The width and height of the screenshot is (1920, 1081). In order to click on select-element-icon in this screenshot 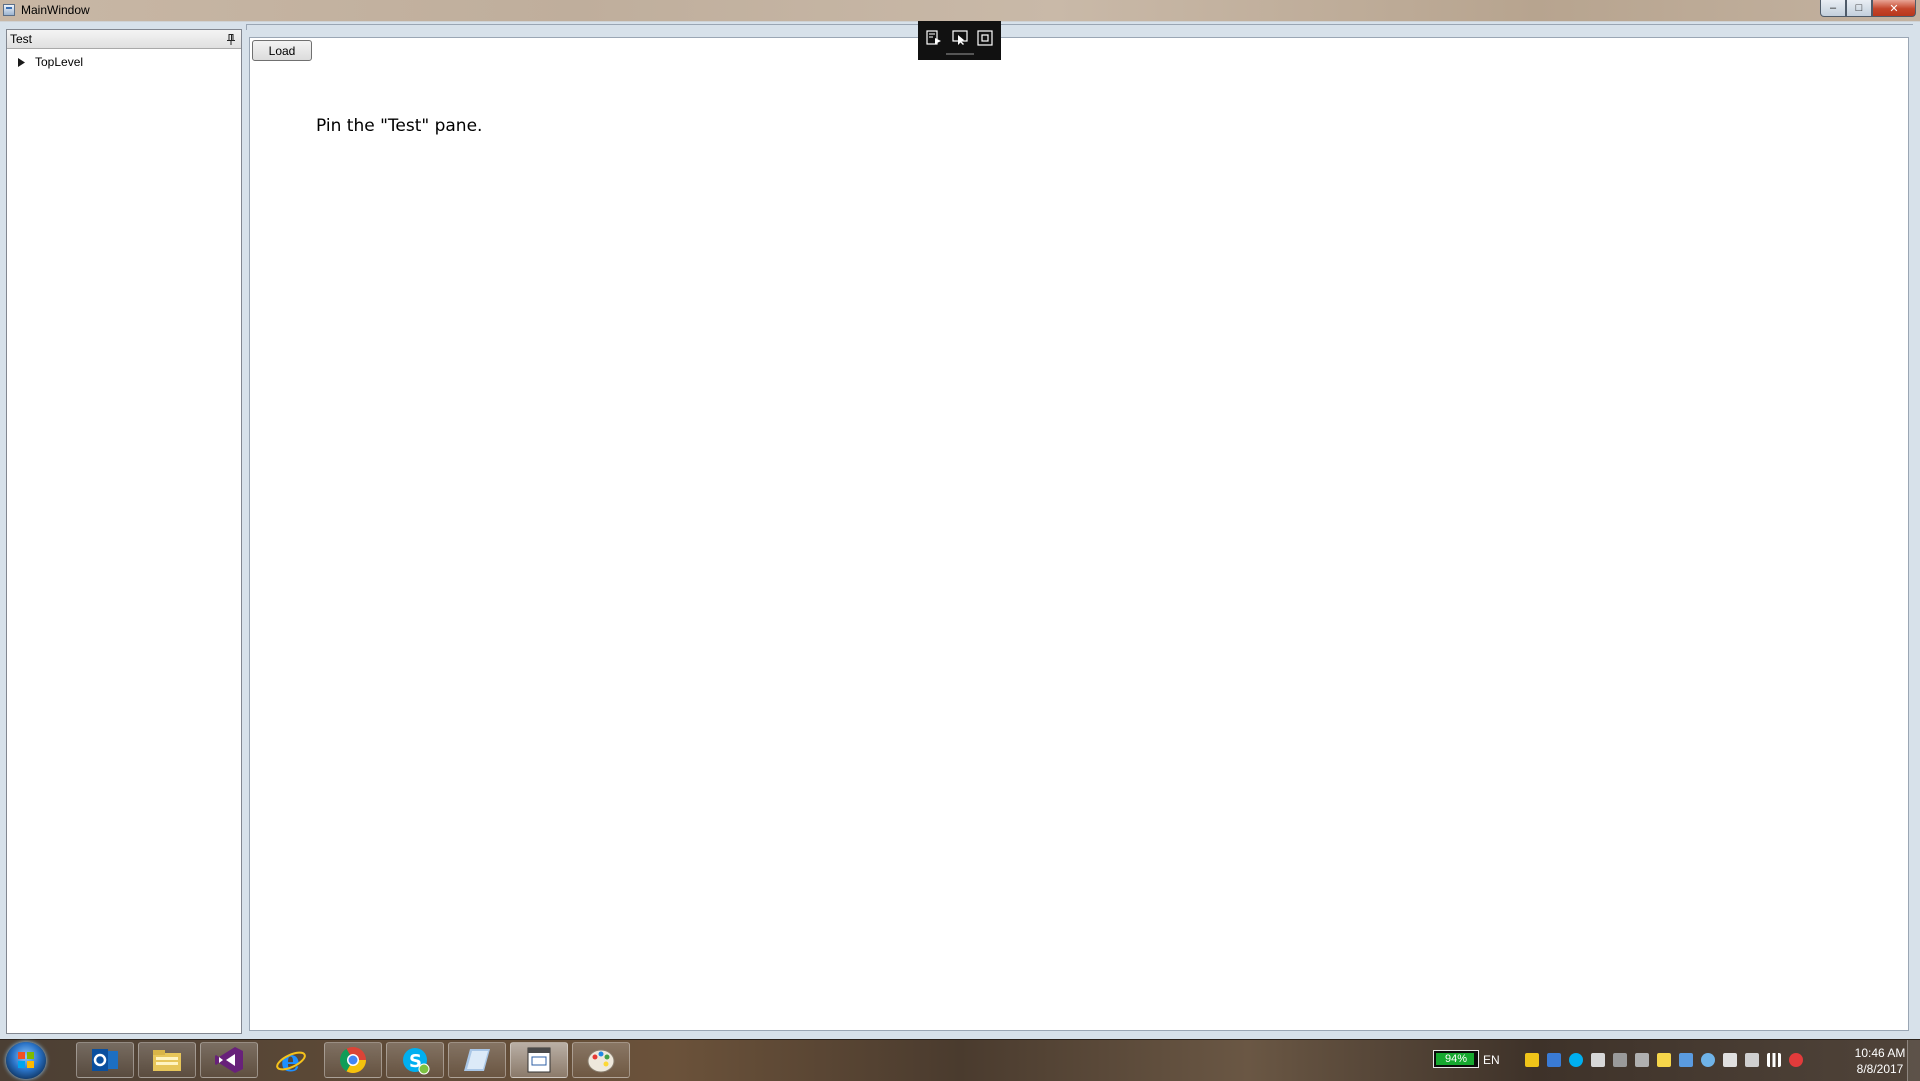, I will do `click(960, 38)`.